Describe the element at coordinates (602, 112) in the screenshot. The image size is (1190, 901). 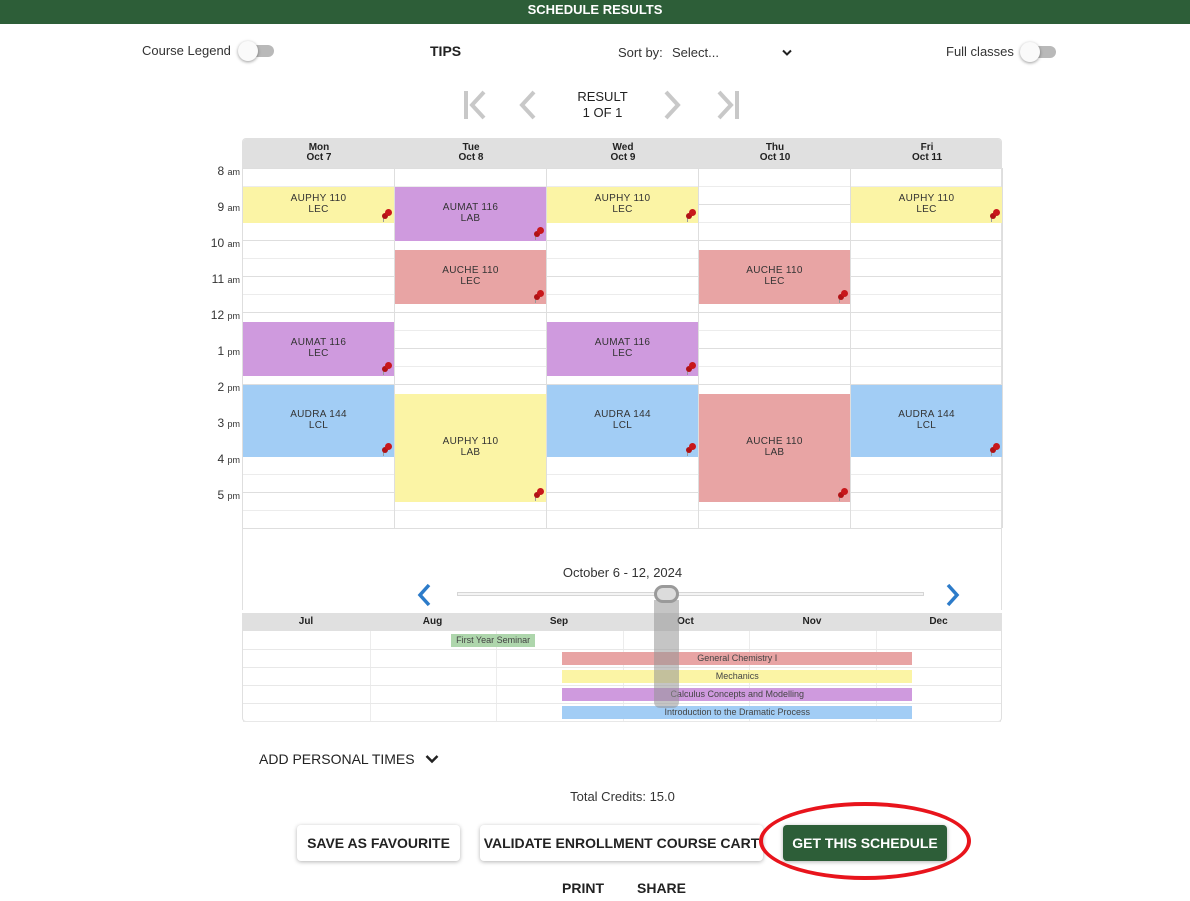
I see `result-count: 1 OF 1` at that location.